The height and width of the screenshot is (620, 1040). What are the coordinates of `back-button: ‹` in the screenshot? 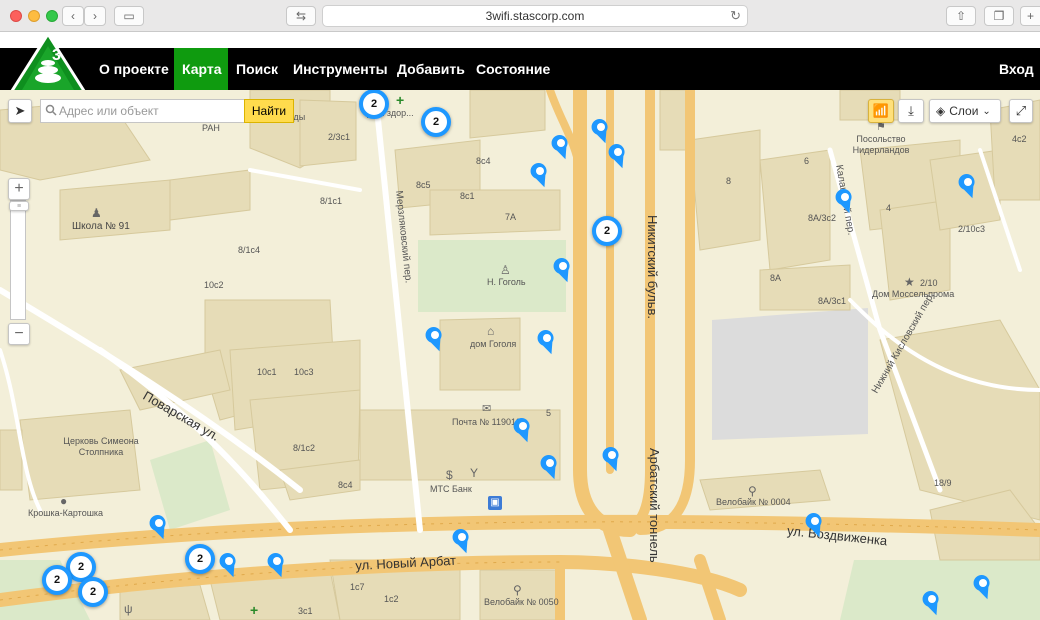 It's located at (73, 16).